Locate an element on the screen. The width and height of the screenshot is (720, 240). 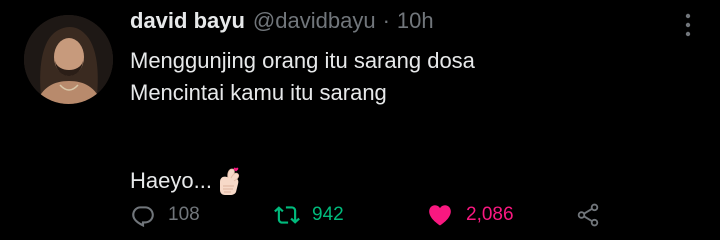
more-vertical-icon is located at coordinates (688, 25).